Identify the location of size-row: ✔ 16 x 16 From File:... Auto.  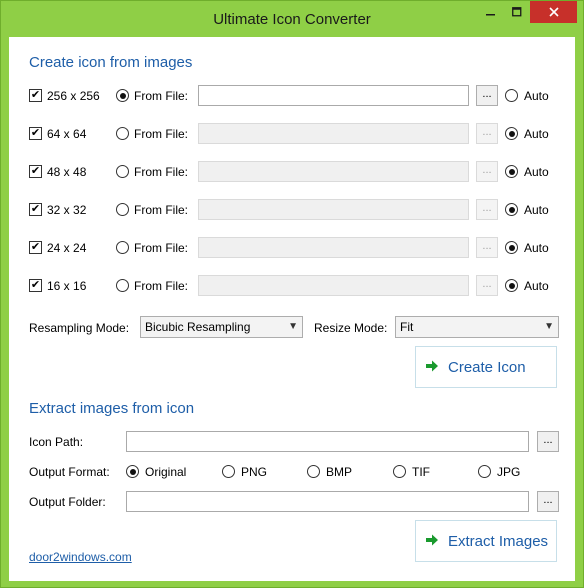
(292, 286).